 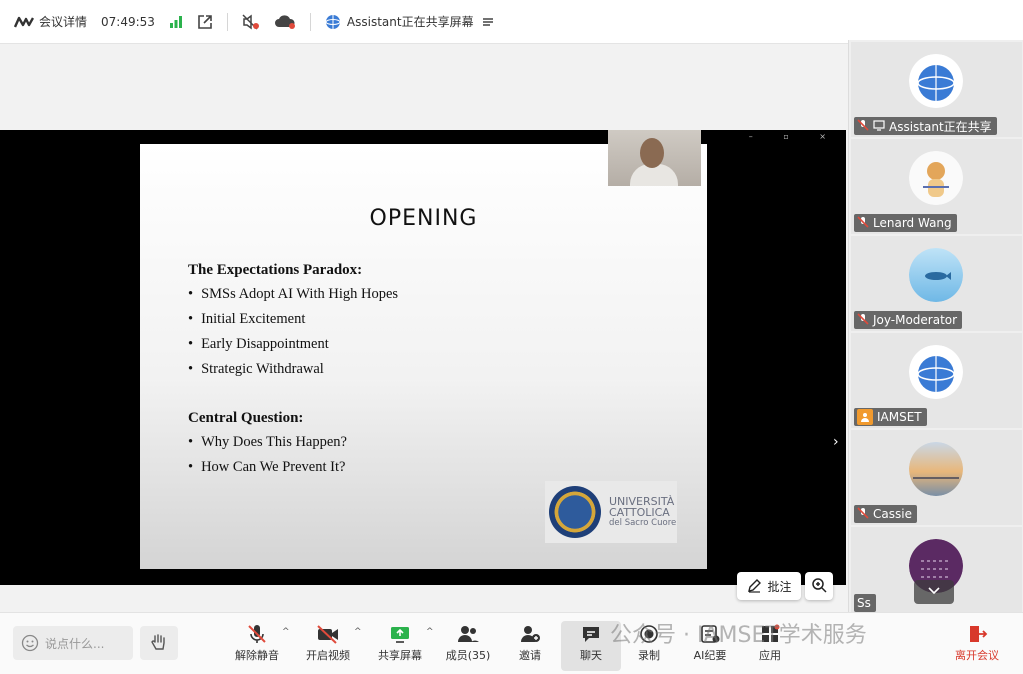 I want to click on participant-name: Ss, so click(x=864, y=603).